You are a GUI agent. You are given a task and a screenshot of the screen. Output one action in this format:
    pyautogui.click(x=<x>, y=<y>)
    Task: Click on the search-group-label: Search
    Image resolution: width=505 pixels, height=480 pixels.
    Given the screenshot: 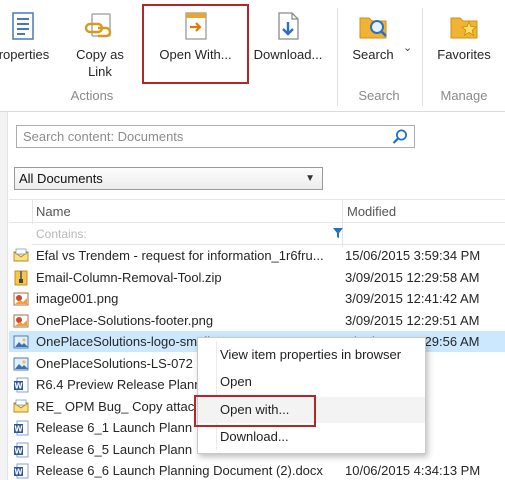 What is the action you would take?
    pyautogui.click(x=379, y=95)
    